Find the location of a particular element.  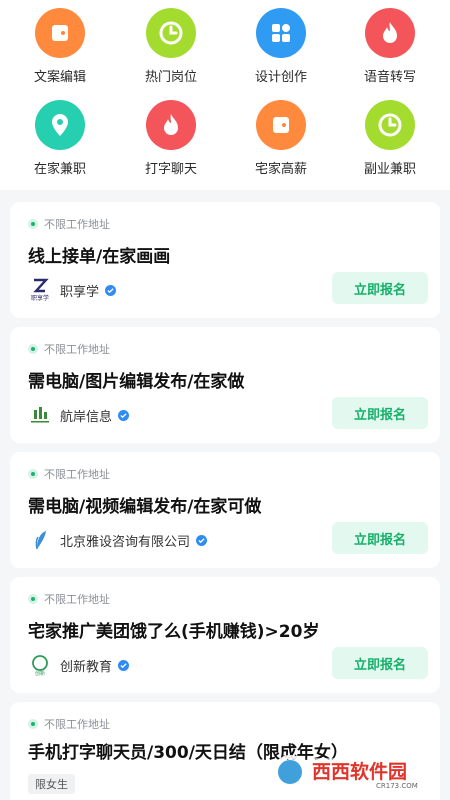

job-title: 宅家推广美团饿了么(手机赚钱)>20岁 is located at coordinates (174, 632).